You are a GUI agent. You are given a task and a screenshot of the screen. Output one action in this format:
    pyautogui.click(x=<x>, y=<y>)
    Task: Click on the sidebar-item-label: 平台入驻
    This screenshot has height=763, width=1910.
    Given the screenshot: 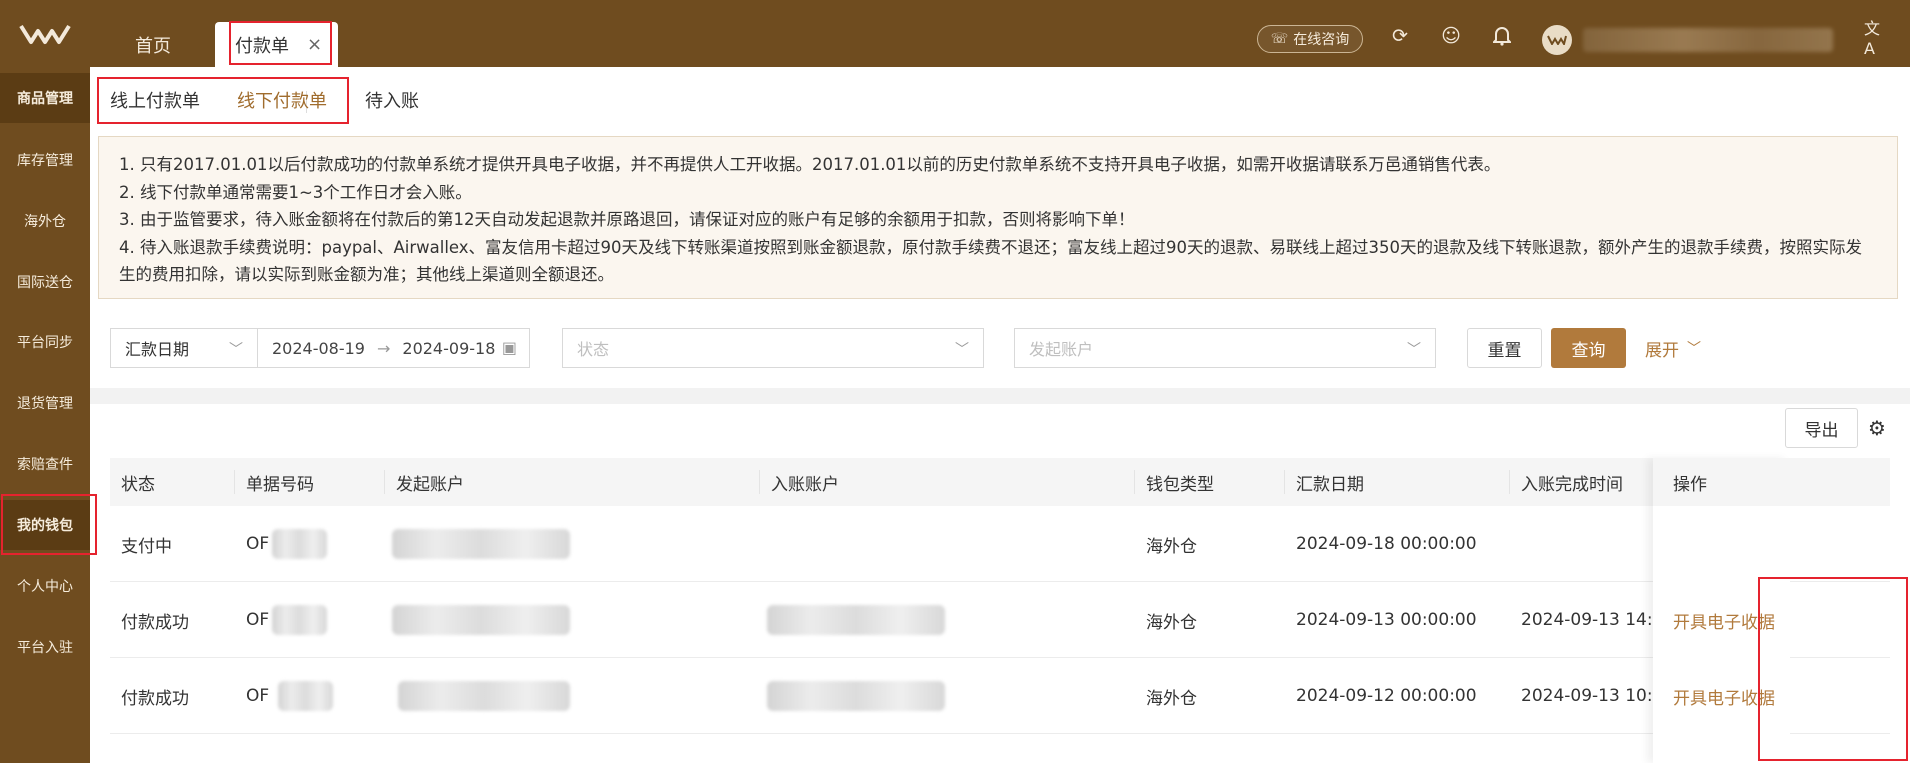 What is the action you would take?
    pyautogui.click(x=45, y=648)
    